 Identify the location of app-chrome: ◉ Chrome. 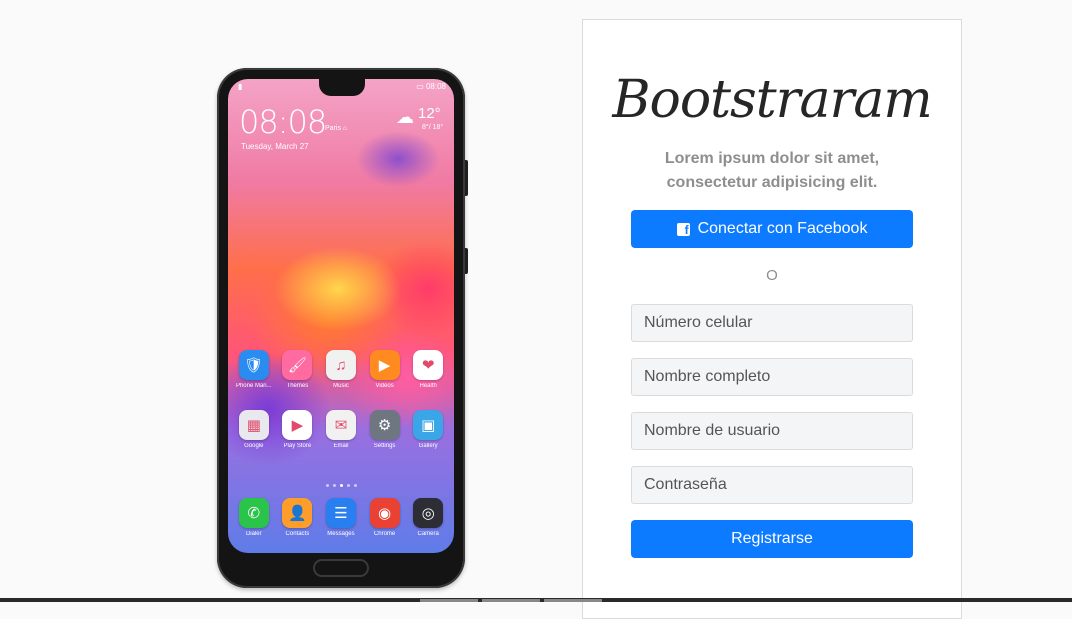
(385, 517).